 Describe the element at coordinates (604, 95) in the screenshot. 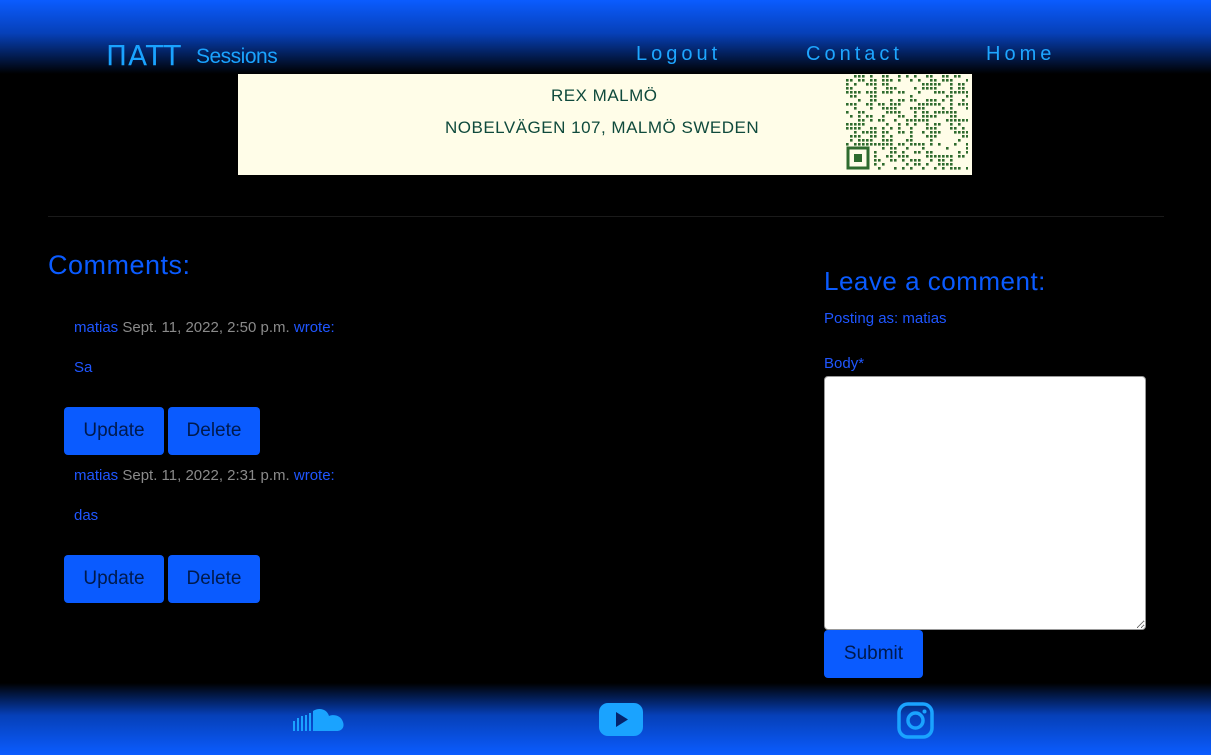

I see `banner-venue: REX MALMÖ` at that location.